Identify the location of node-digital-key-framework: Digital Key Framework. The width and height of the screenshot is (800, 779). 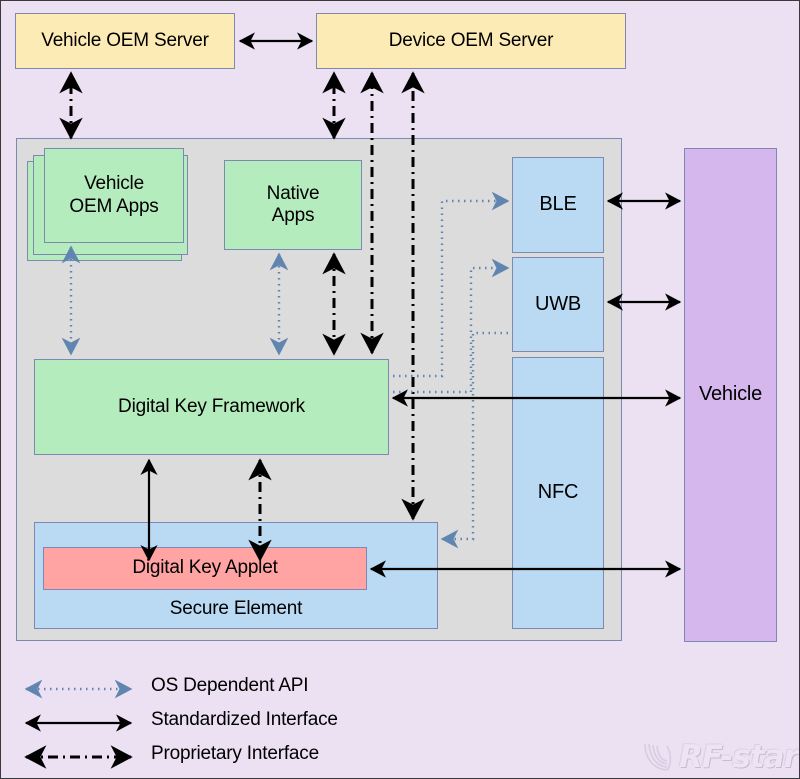
(211, 407).